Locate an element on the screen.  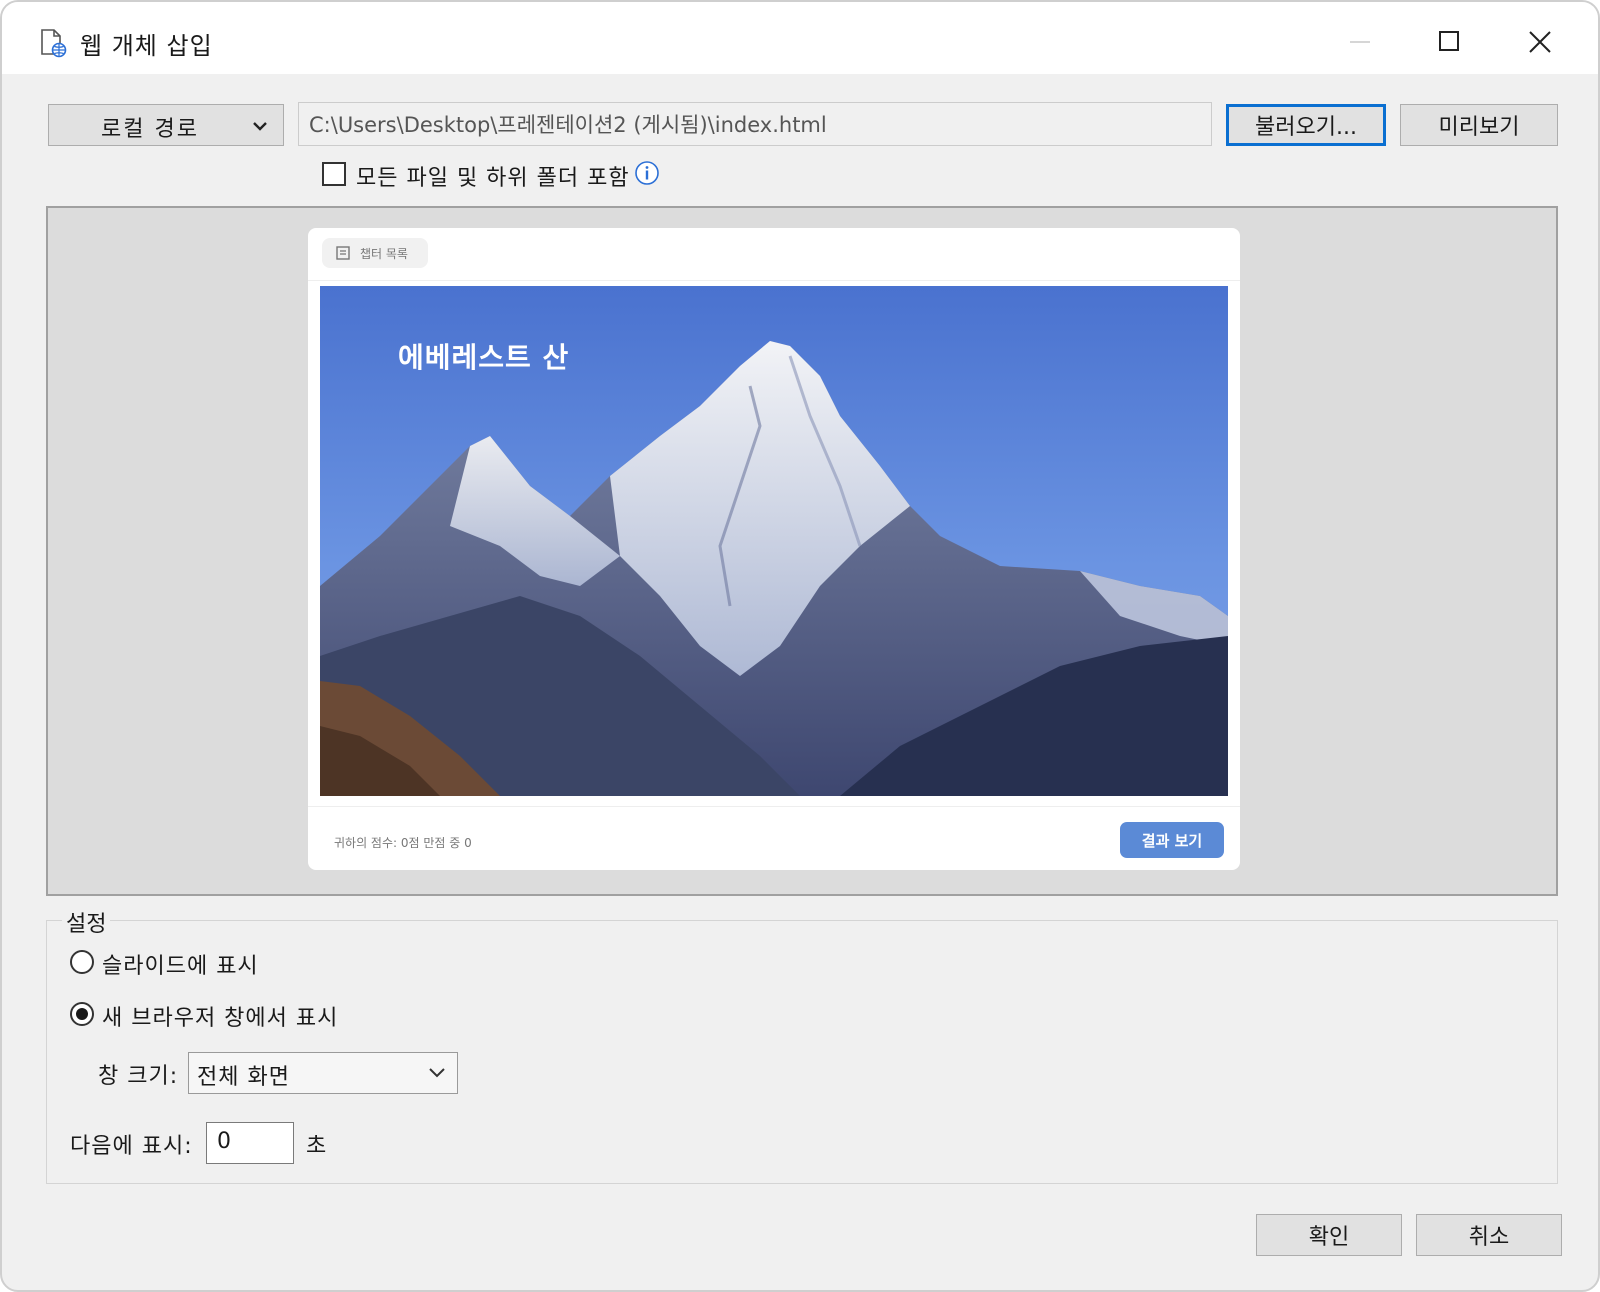
window-size-value: 전체 화면 is located at coordinates (243, 1077).